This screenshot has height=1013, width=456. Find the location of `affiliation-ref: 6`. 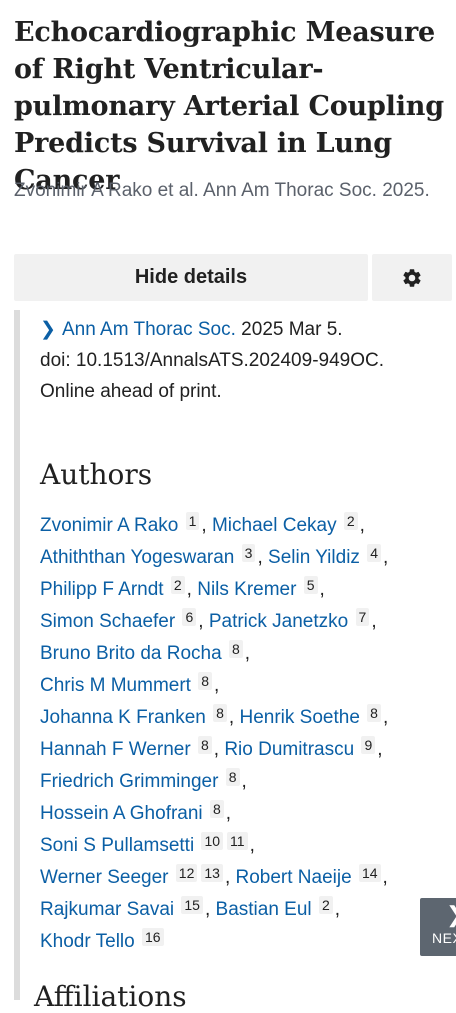

affiliation-ref: 6 is located at coordinates (189, 617).